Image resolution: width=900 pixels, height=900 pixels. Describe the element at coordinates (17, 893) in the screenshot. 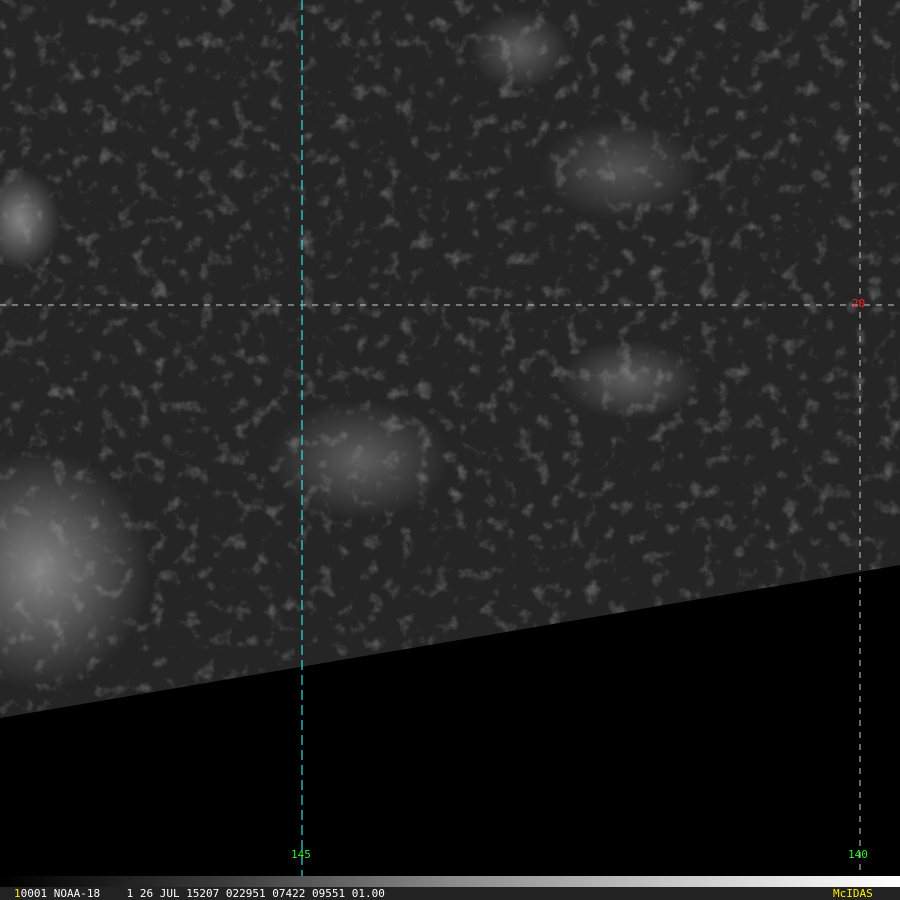

I see `frame-number: 1` at that location.